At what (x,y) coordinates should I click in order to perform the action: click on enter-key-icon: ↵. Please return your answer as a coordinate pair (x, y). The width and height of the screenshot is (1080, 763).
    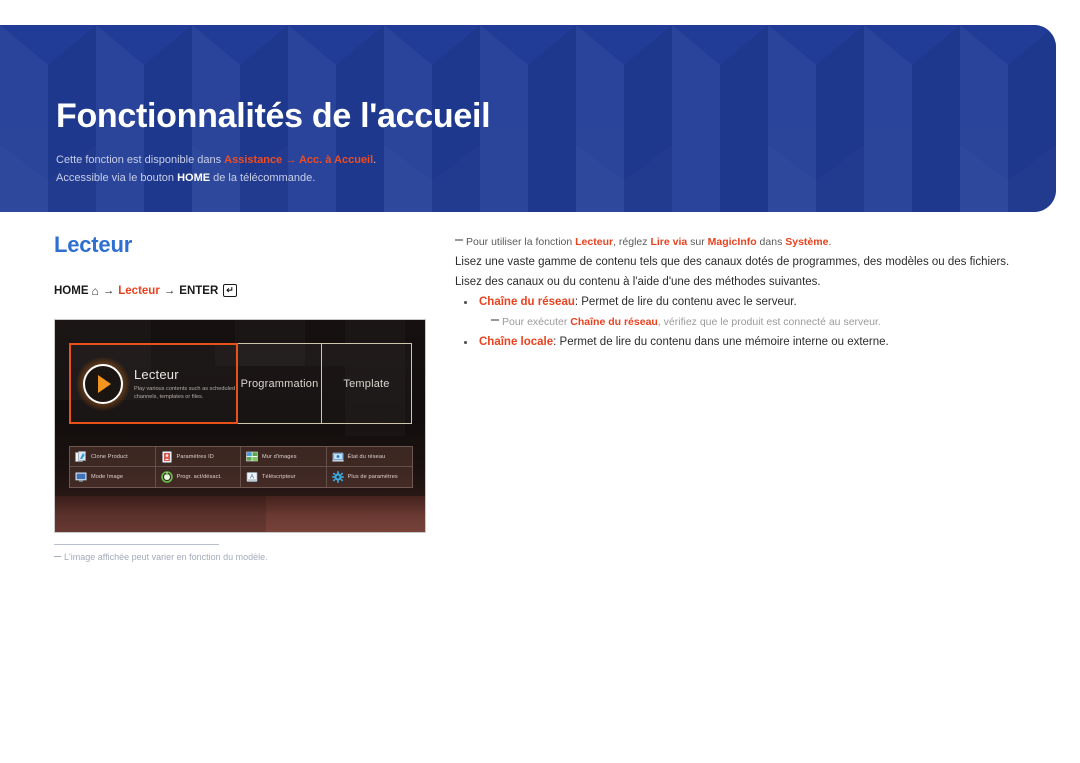
    Looking at the image, I should click on (230, 291).